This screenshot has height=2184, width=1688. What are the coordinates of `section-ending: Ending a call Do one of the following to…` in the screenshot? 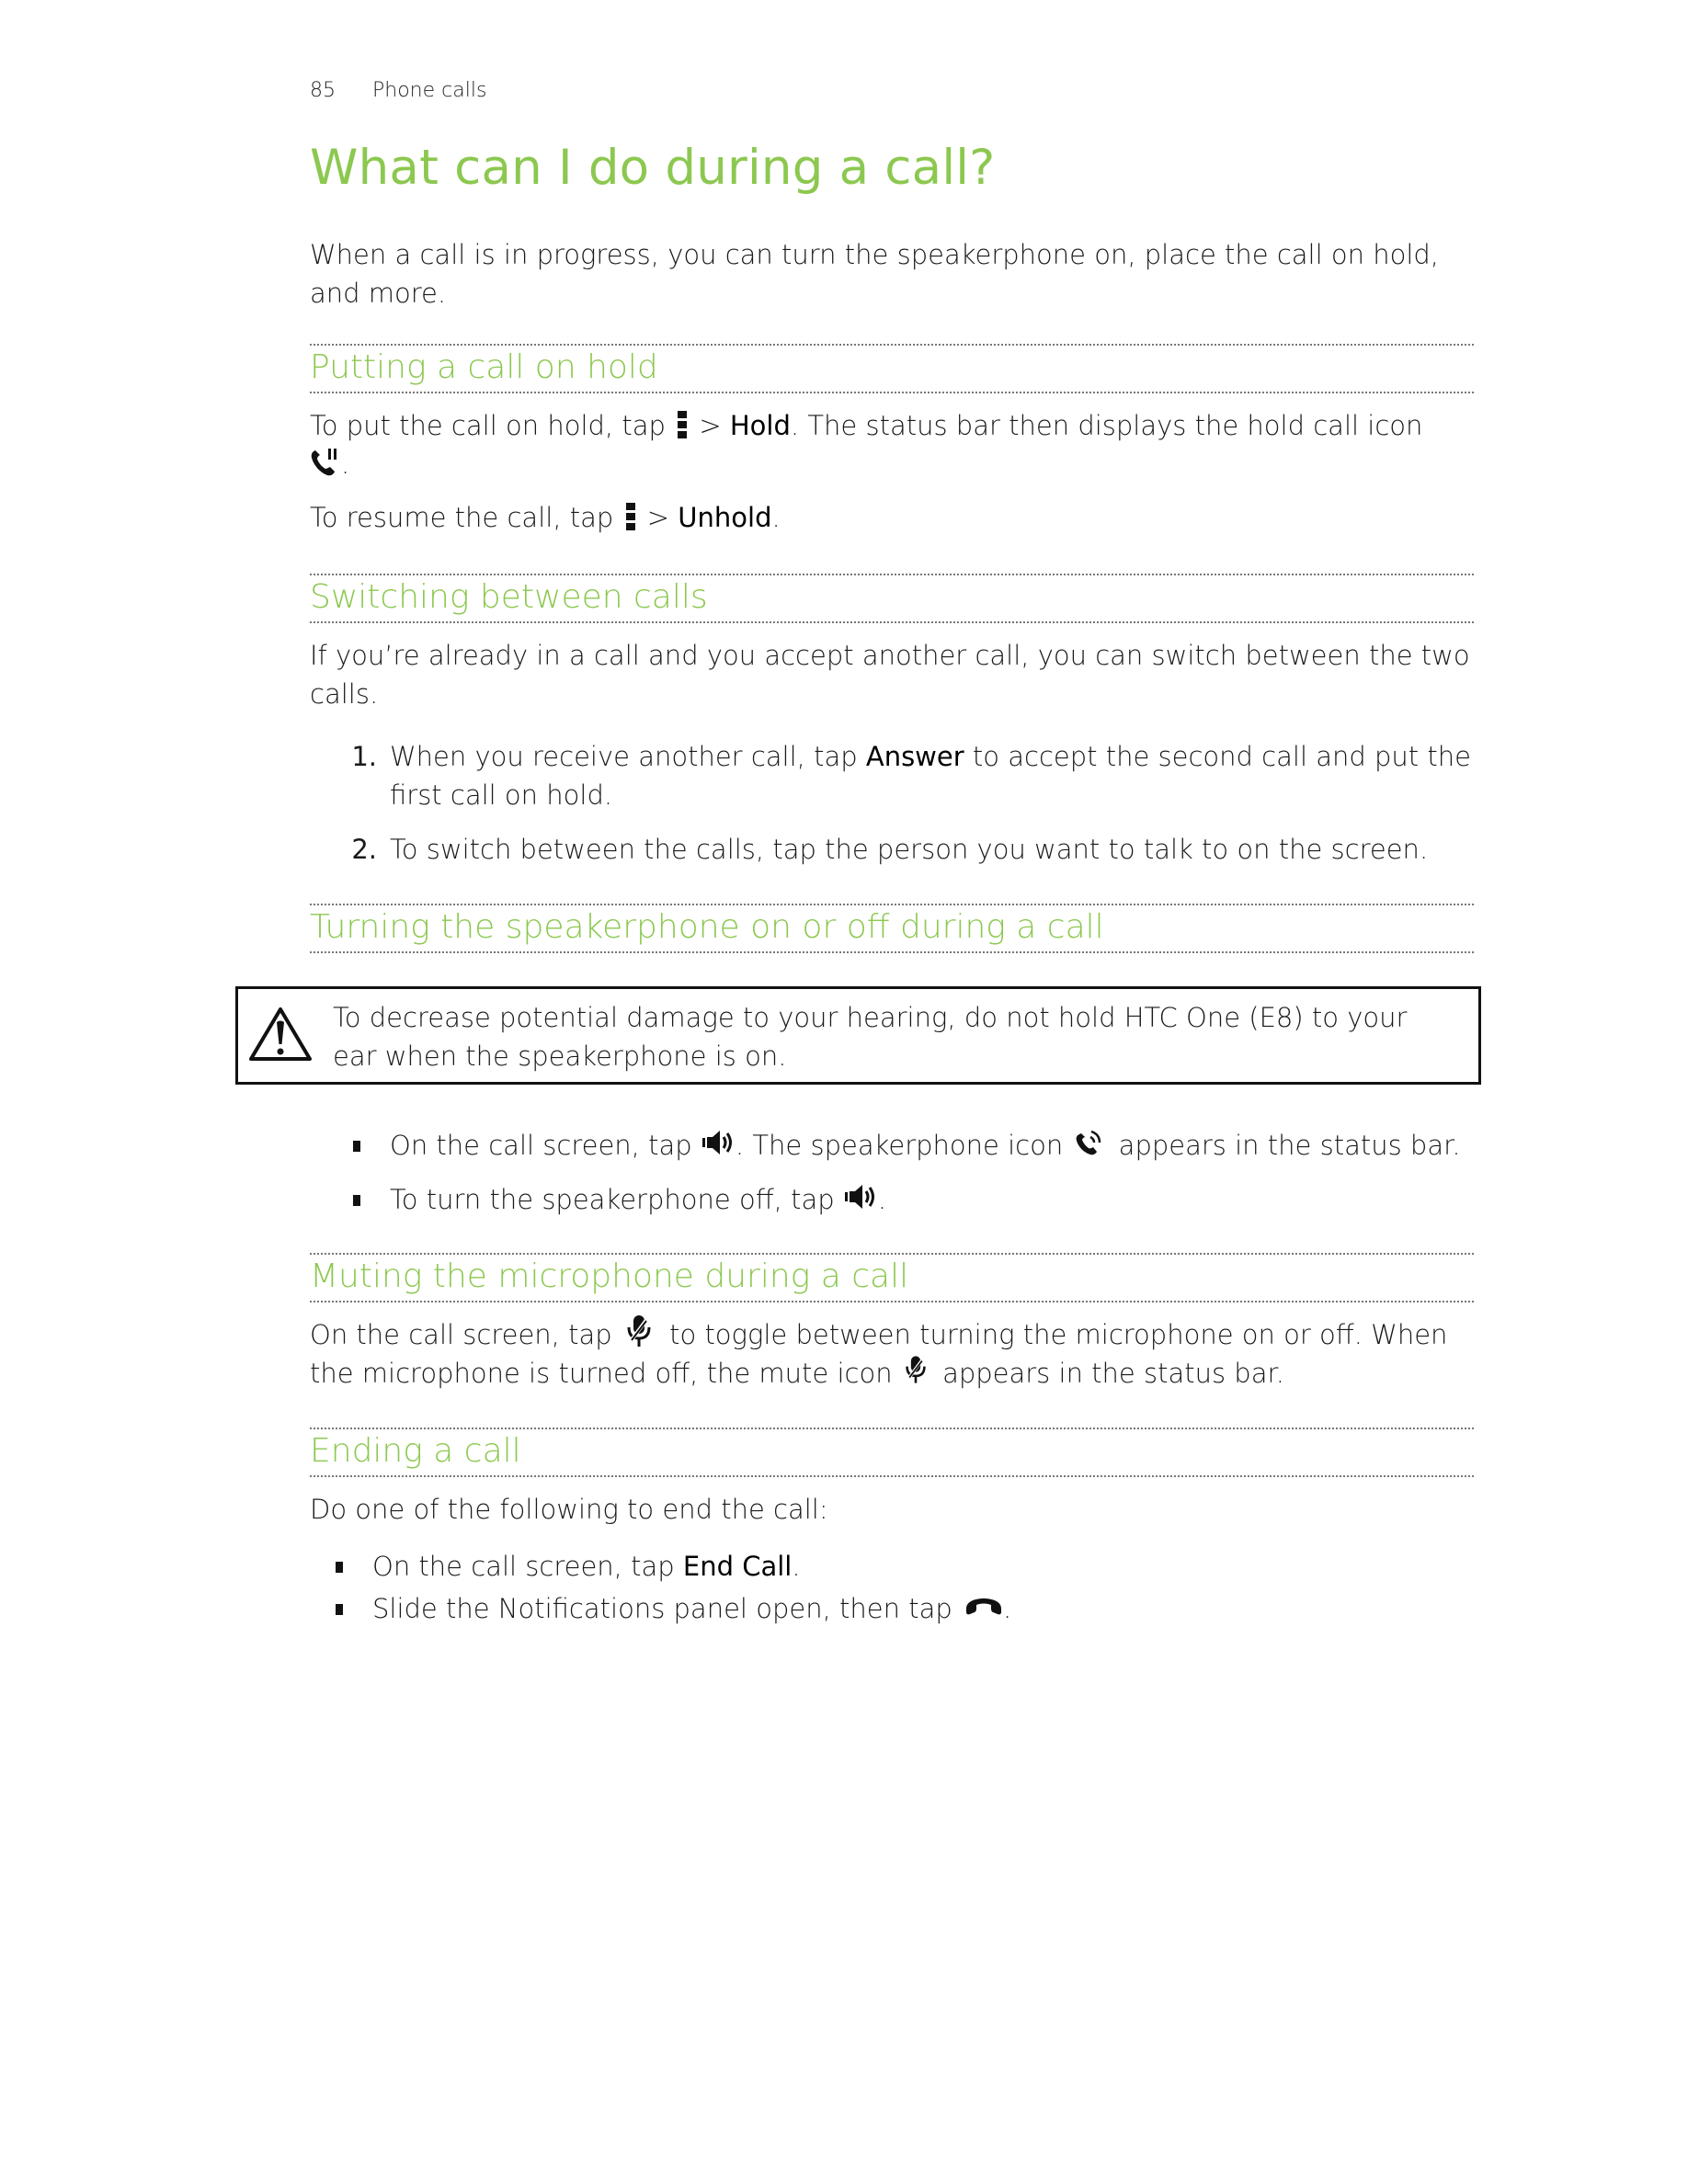 It's located at (892, 1526).